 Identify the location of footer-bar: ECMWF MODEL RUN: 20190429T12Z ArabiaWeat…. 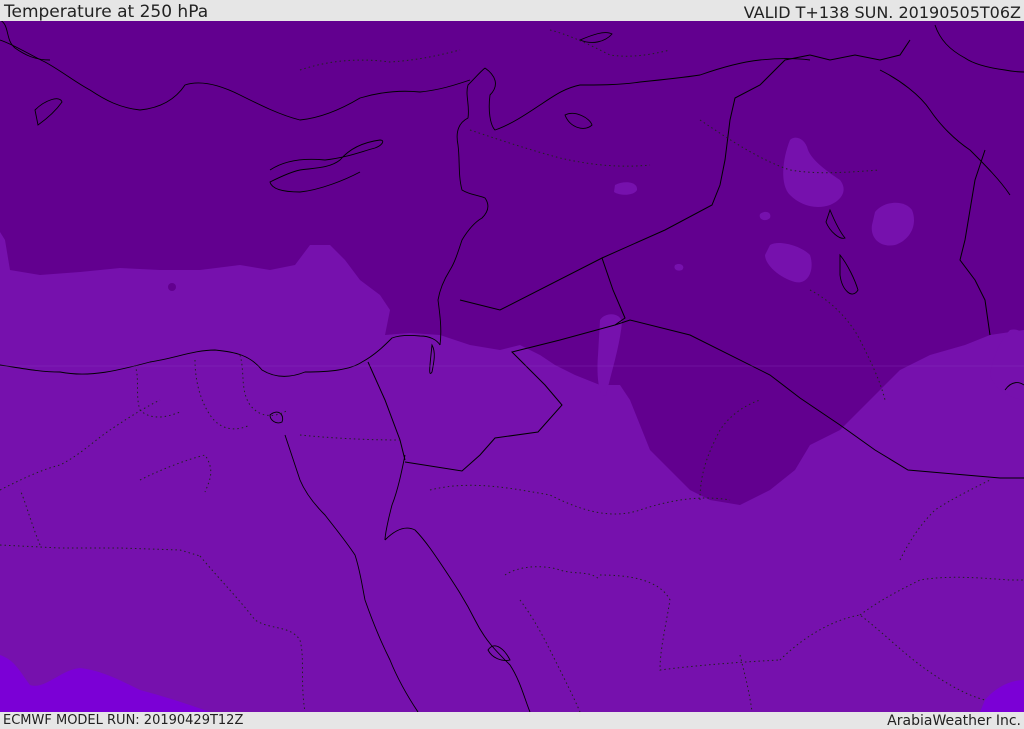
(512, 720).